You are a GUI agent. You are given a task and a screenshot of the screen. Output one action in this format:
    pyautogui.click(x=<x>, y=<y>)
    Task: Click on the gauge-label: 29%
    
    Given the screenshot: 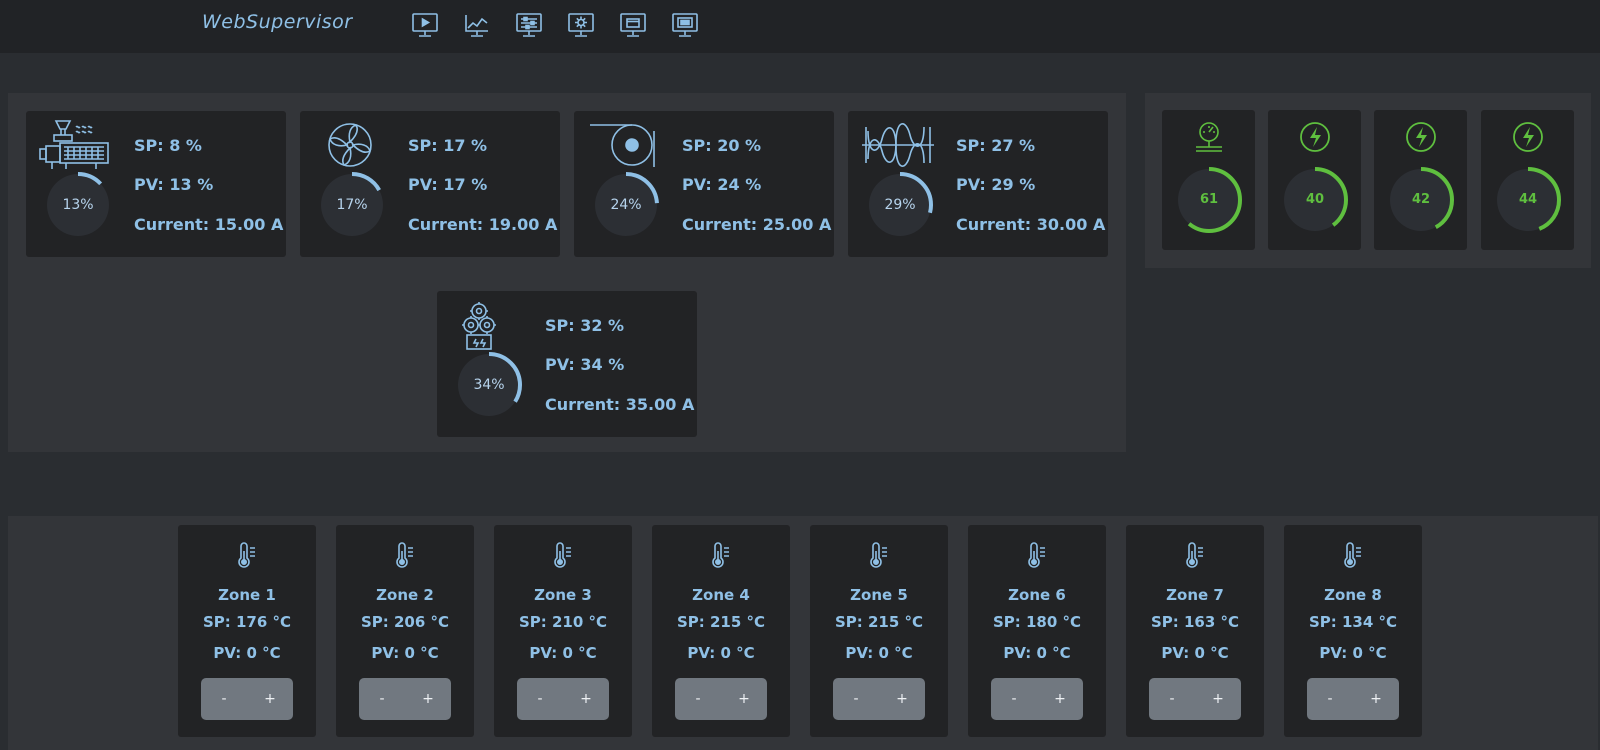 What is the action you would take?
    pyautogui.click(x=900, y=205)
    